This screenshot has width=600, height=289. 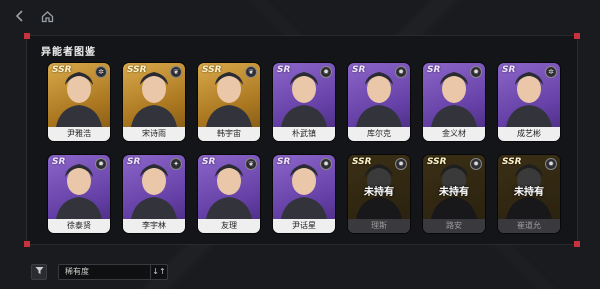 I want to click on character-name: 李宇林, so click(x=154, y=226).